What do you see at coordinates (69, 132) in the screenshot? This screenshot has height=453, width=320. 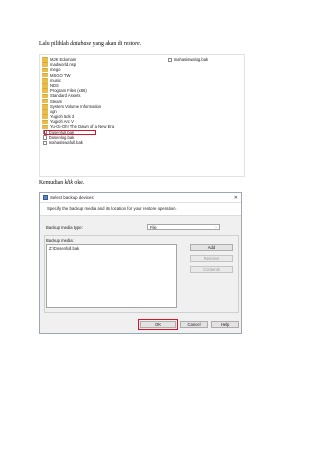 I see `selected-file-highlight` at bounding box center [69, 132].